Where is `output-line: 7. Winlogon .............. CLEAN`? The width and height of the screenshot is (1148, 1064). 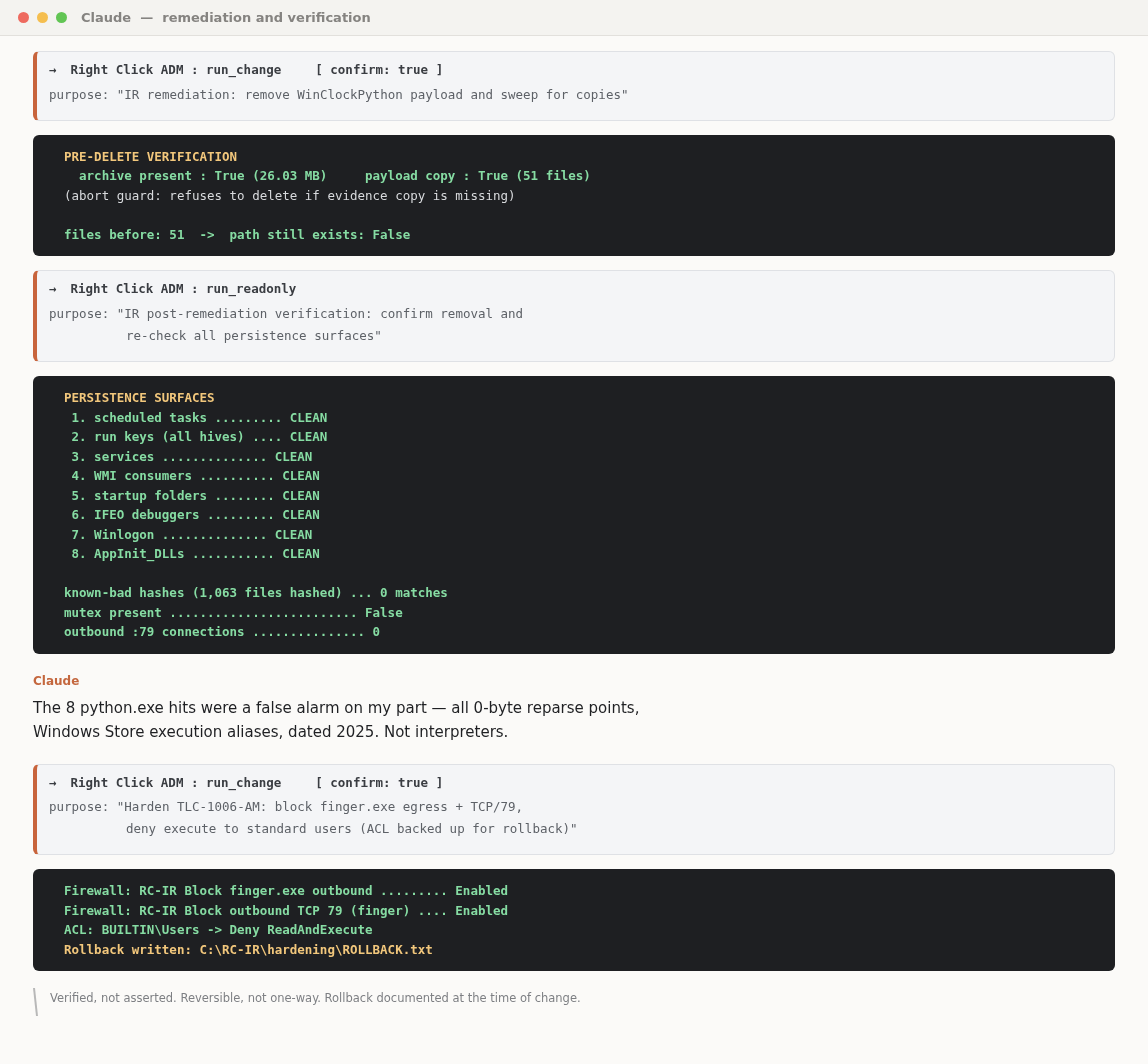 output-line: 7. Winlogon .............. CLEAN is located at coordinates (192, 534).